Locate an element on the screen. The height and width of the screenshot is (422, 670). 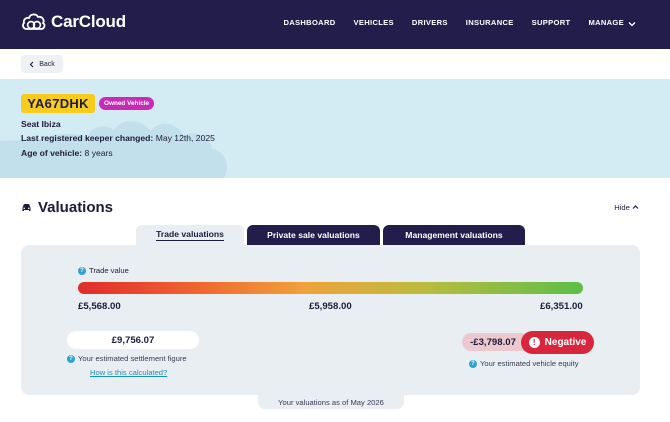
keeper-changed-value: May 12th, 2025 is located at coordinates (185, 138).